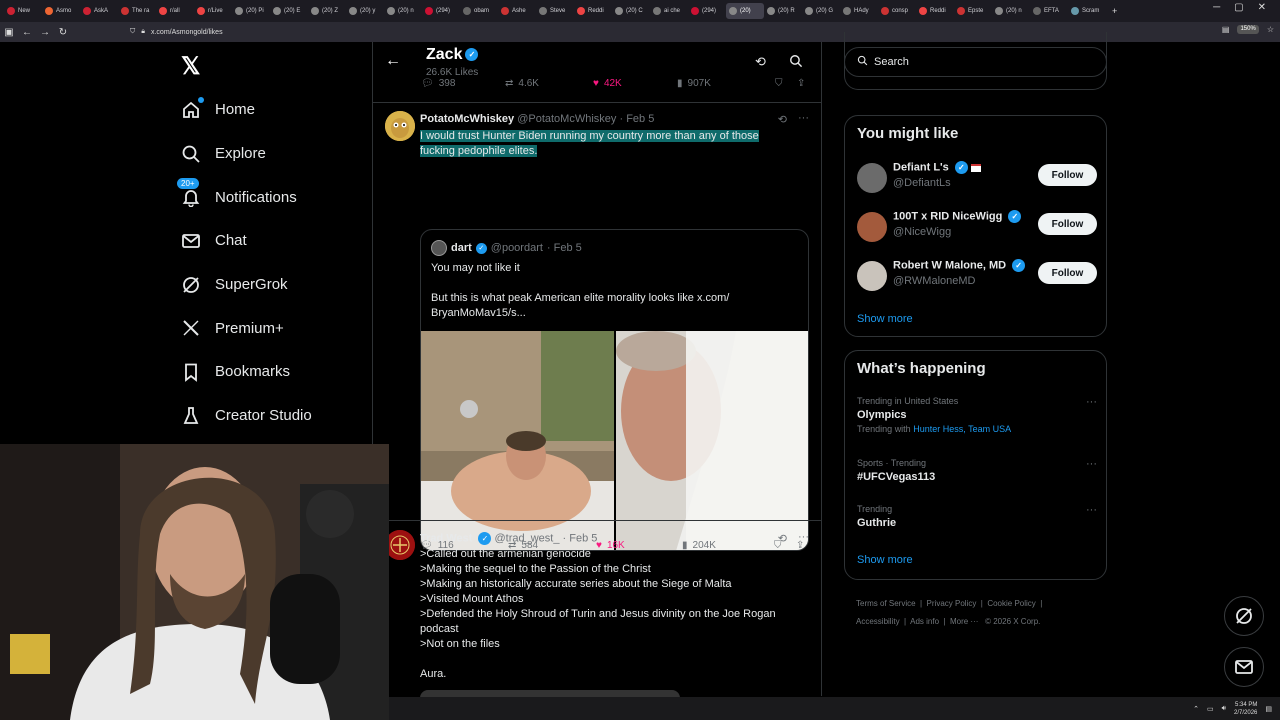 The width and height of the screenshot is (1280, 720). I want to click on browser-tab: (20) y, so click(365, 11).